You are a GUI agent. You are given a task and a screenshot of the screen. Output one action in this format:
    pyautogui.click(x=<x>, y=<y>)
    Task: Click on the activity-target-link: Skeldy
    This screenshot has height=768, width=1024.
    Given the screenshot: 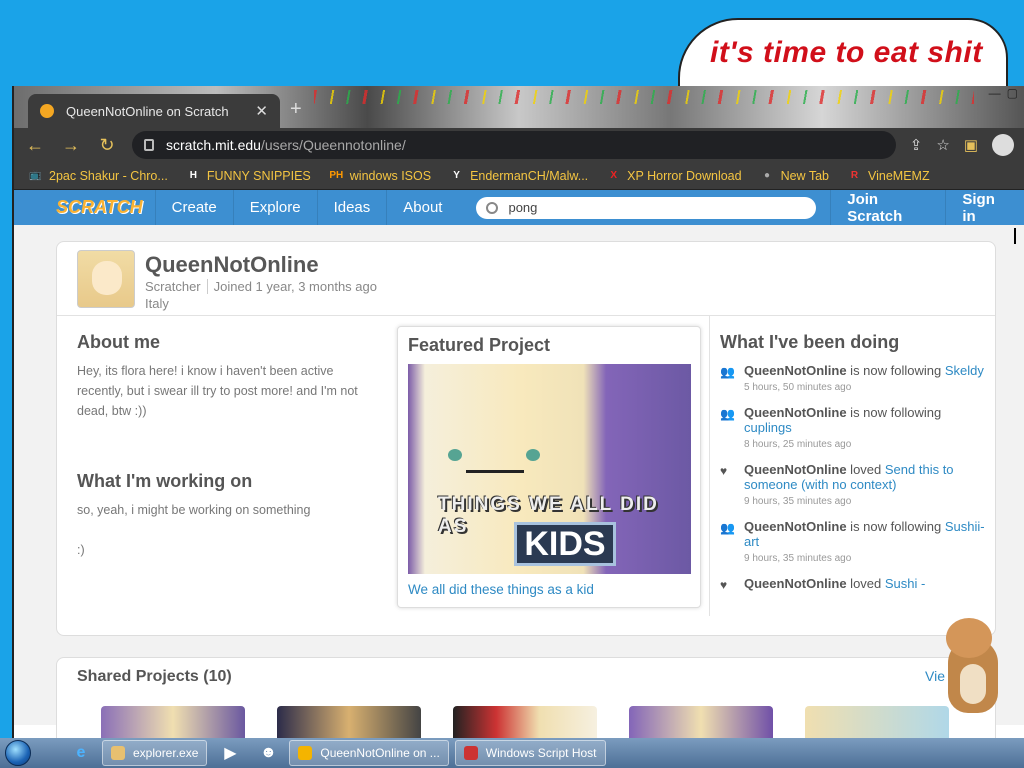 What is the action you would take?
    pyautogui.click(x=964, y=370)
    